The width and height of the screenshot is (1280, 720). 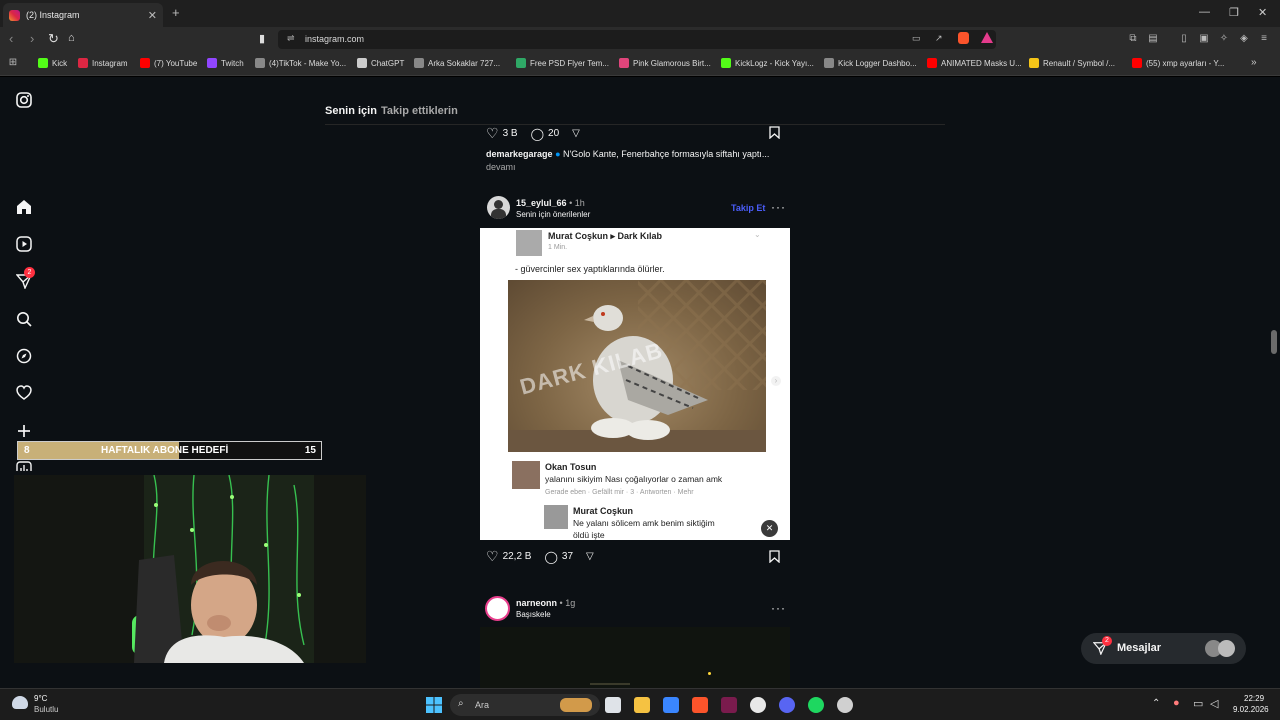 What do you see at coordinates (232, 63) in the screenshot?
I see `bookmark-label: Twitch` at bounding box center [232, 63].